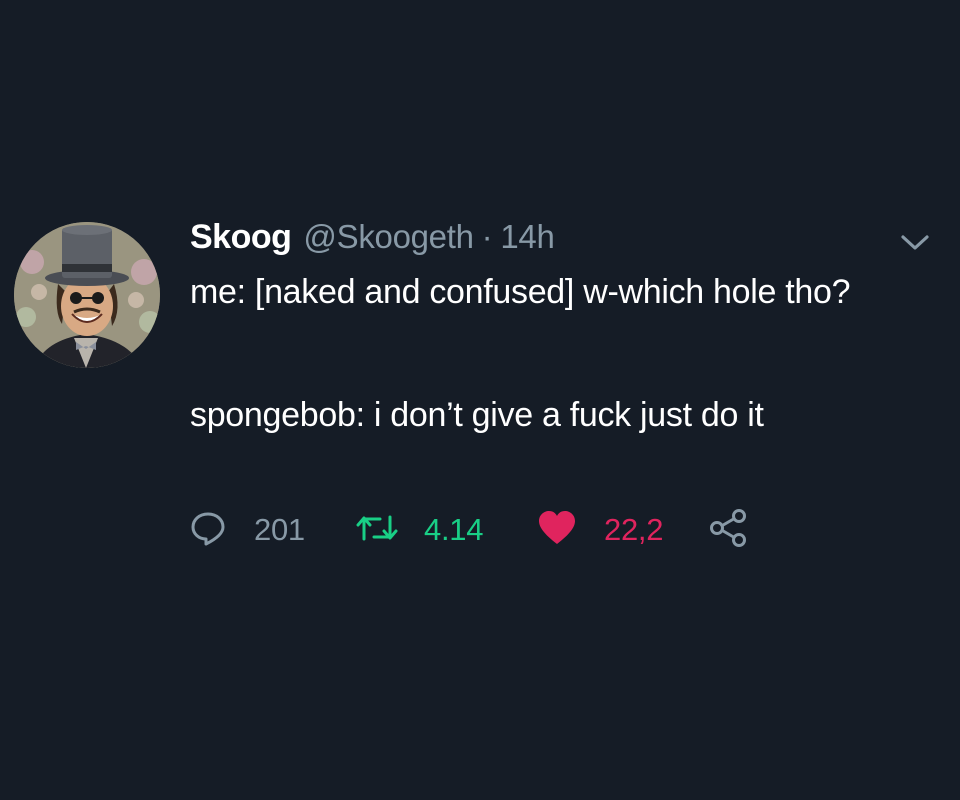 This screenshot has width=960, height=800. I want to click on retweet-count: 4.14, so click(454, 529).